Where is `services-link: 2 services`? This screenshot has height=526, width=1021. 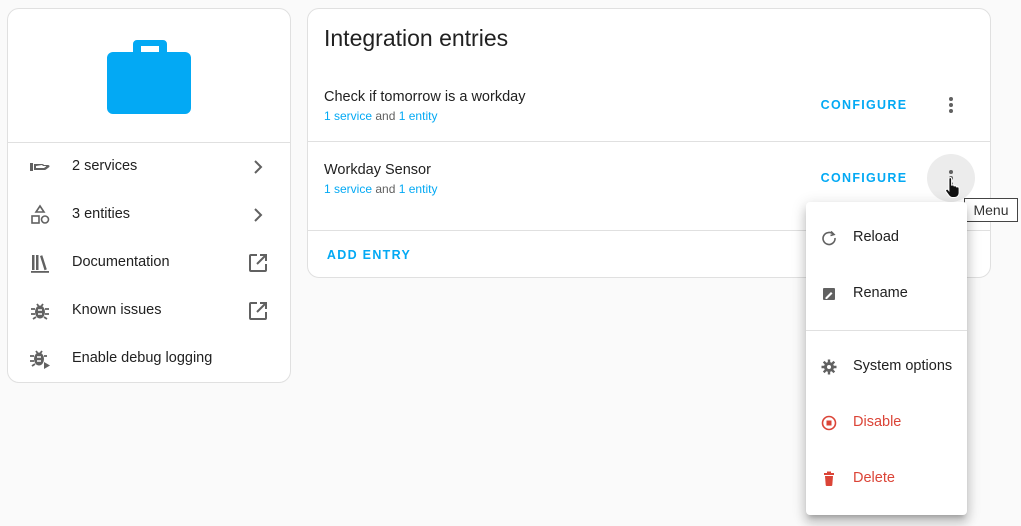 services-link: 2 services is located at coordinates (149, 167).